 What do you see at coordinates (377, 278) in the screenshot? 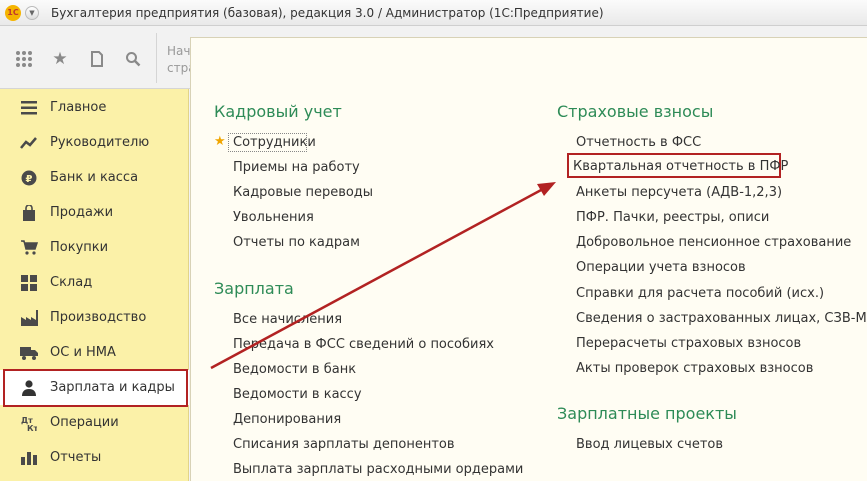
I see `arrow-shaft` at bounding box center [377, 278].